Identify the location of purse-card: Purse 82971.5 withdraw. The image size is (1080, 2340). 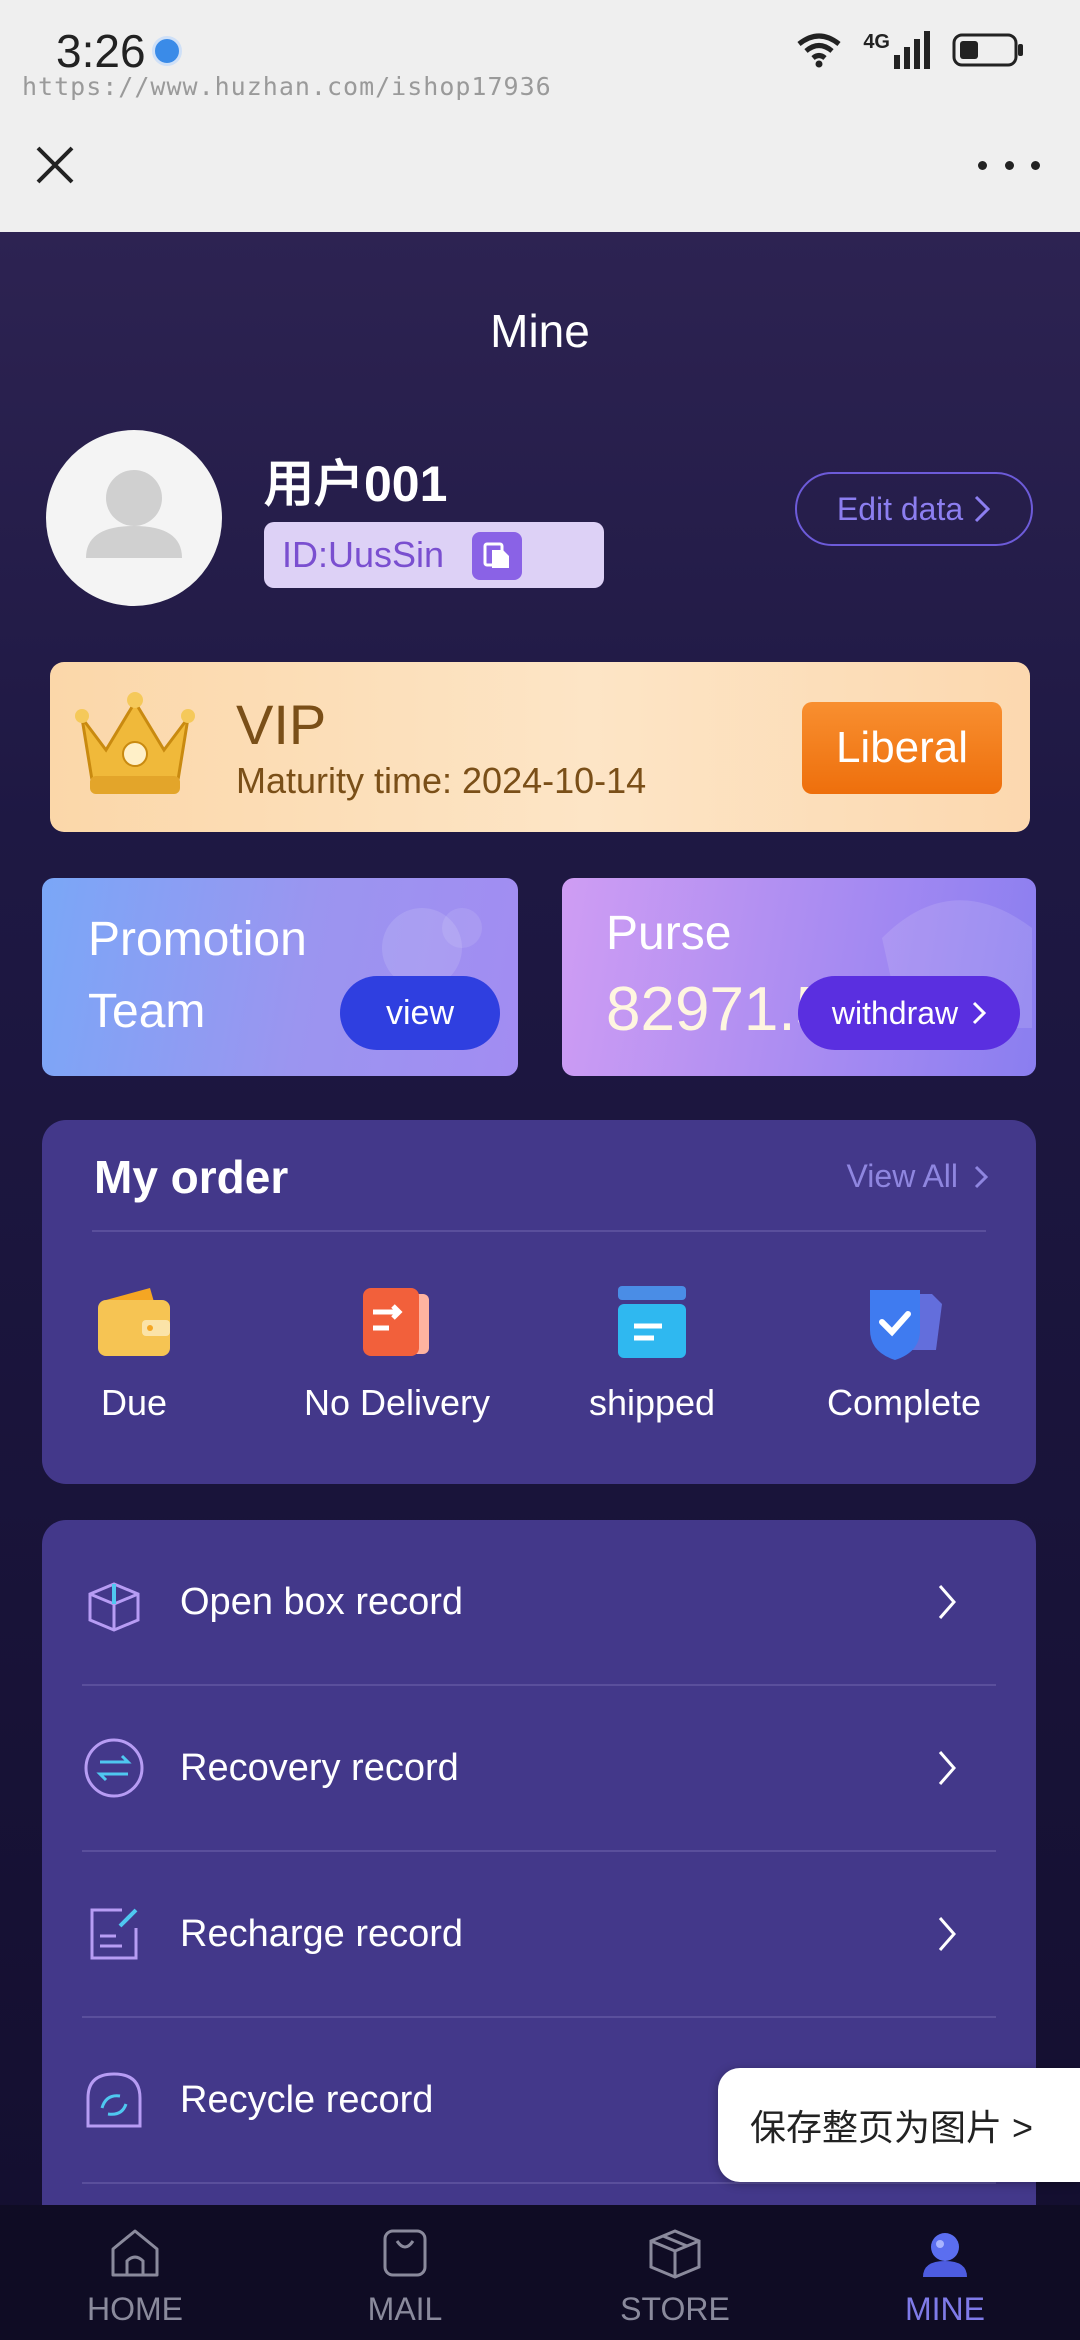
(799, 977).